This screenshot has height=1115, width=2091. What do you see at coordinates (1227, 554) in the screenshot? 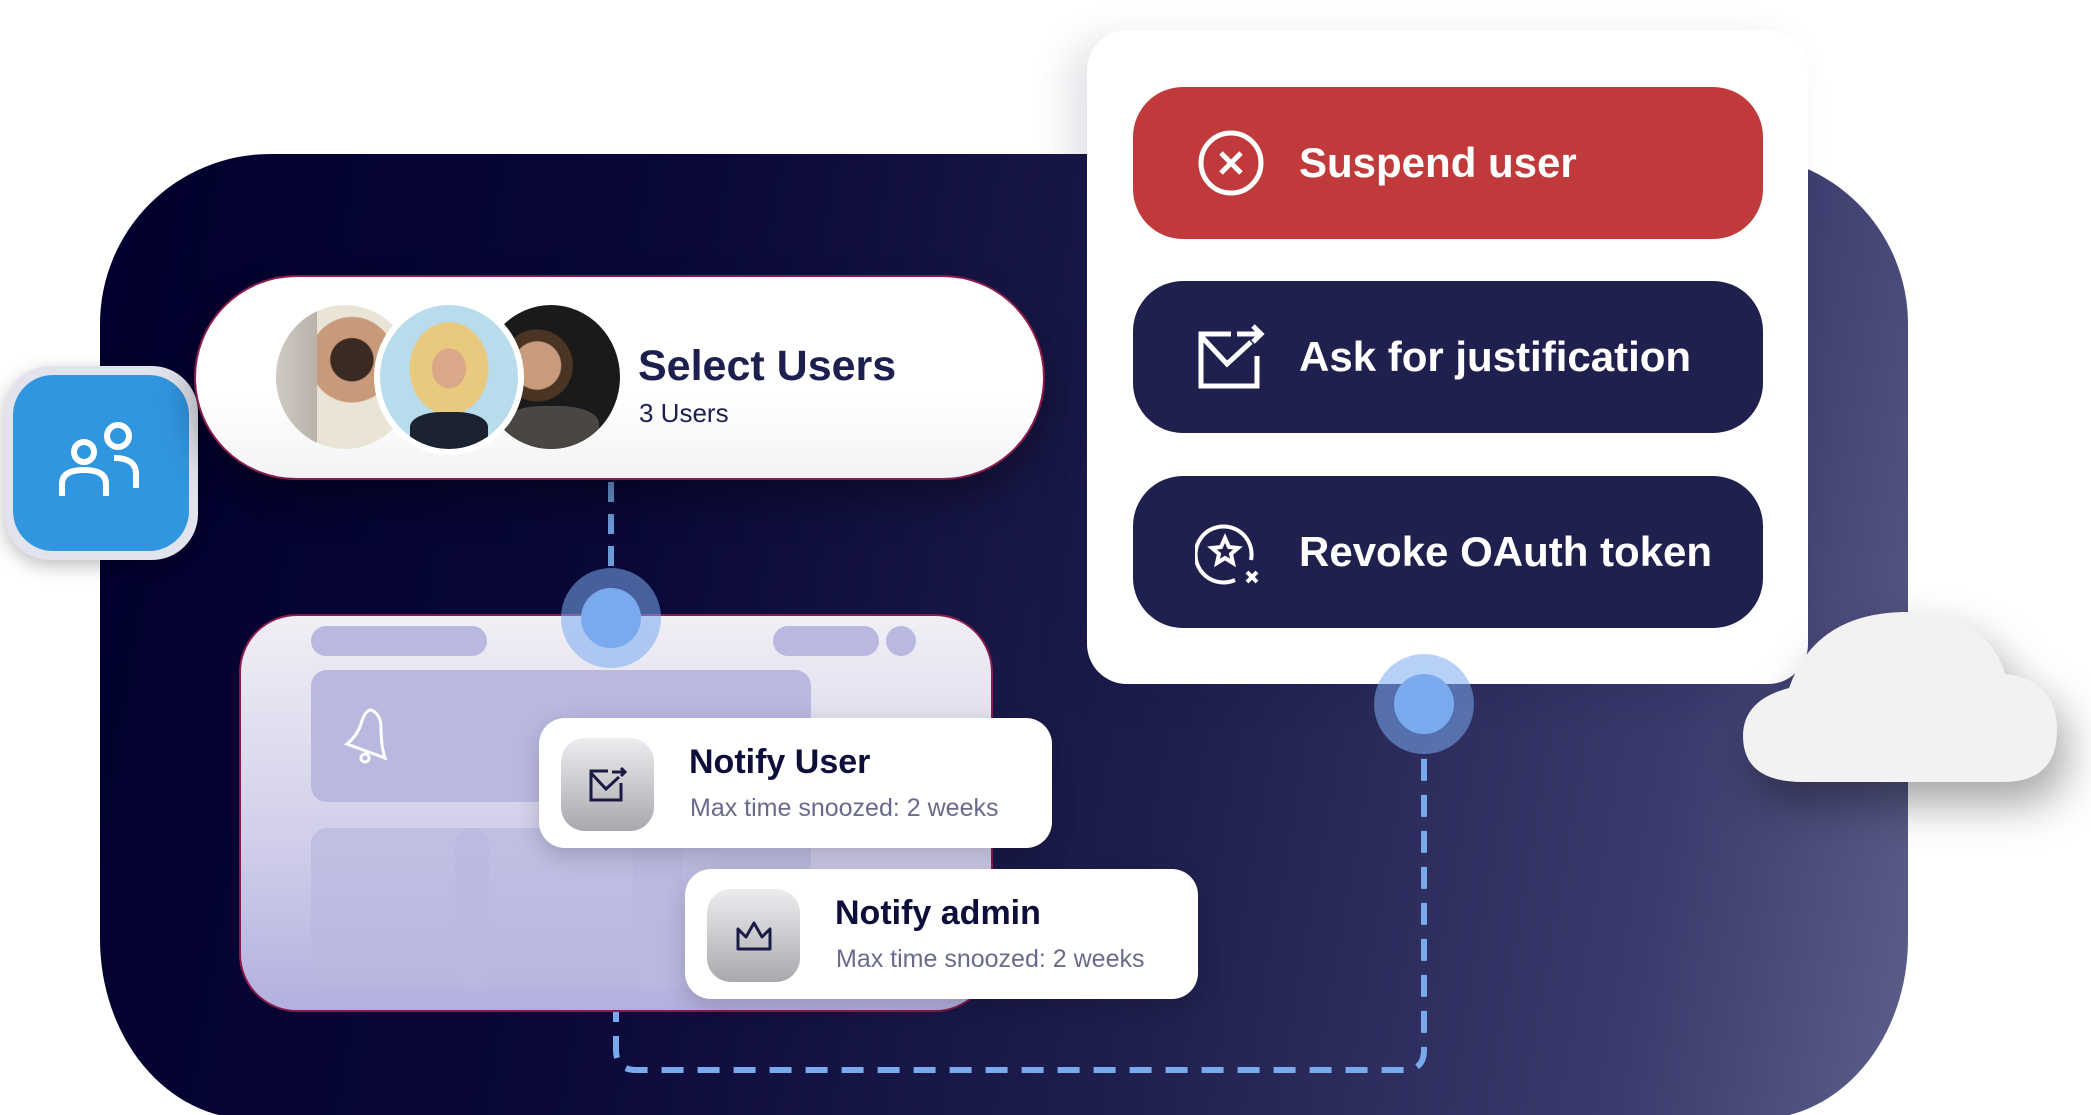
I see `star-revoke-icon` at bounding box center [1227, 554].